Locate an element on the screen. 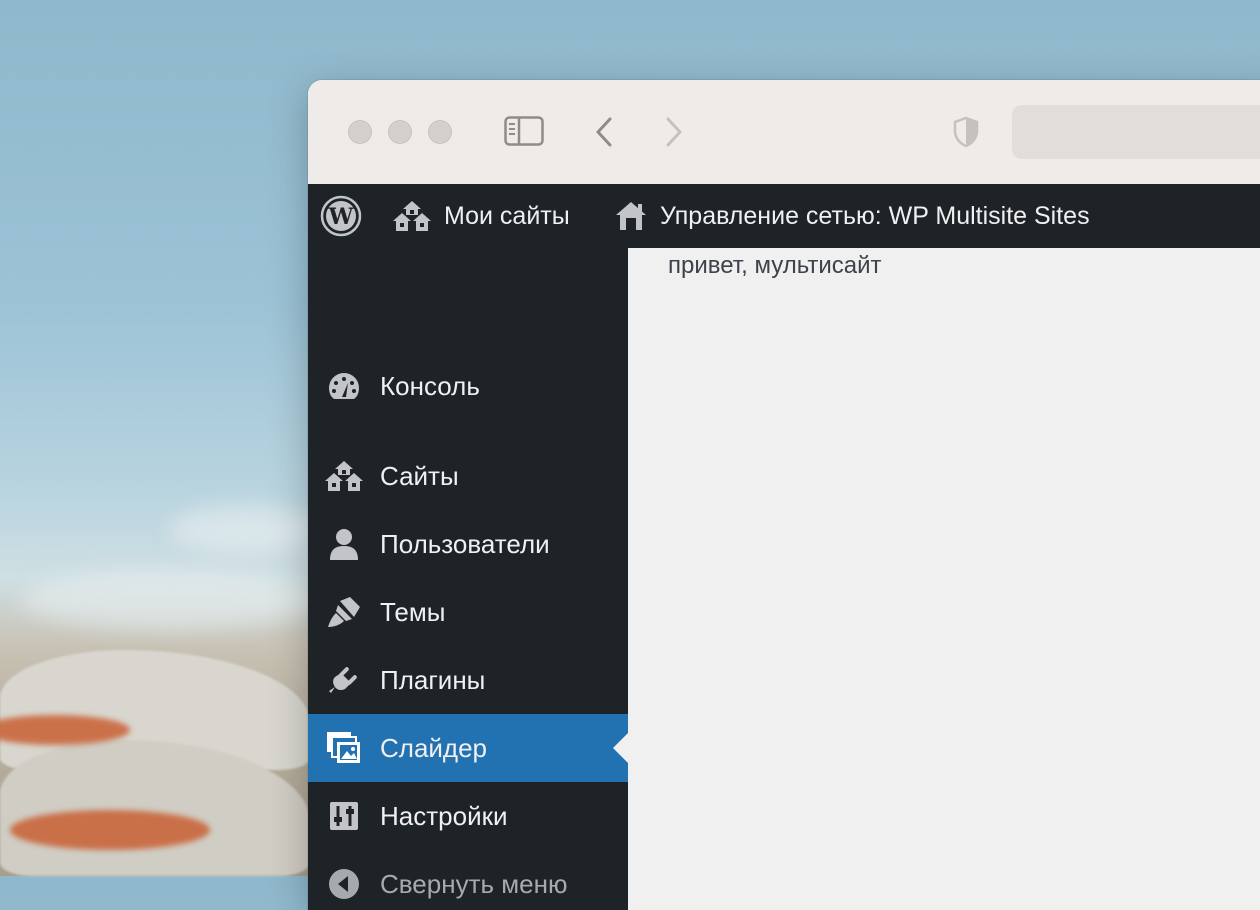 The width and height of the screenshot is (1260, 910). sidebar-icon is located at coordinates (524, 133).